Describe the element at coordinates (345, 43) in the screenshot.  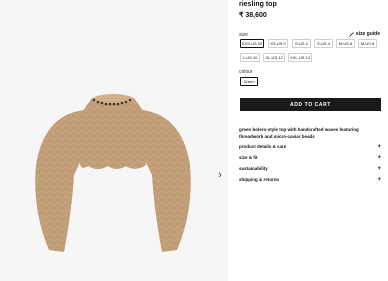
I see `size-option-m-6: M-US 6` at that location.